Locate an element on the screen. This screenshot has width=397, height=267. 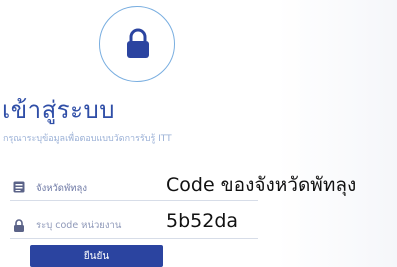
page-title: เข้าสู่ระบบ is located at coordinates (58, 110).